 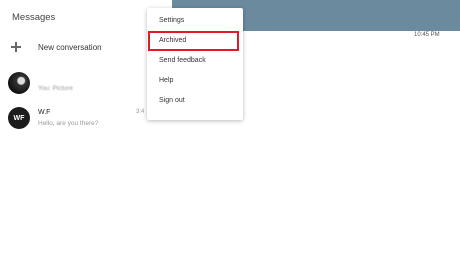 What do you see at coordinates (34, 17) in the screenshot?
I see `page-title: Messages` at bounding box center [34, 17].